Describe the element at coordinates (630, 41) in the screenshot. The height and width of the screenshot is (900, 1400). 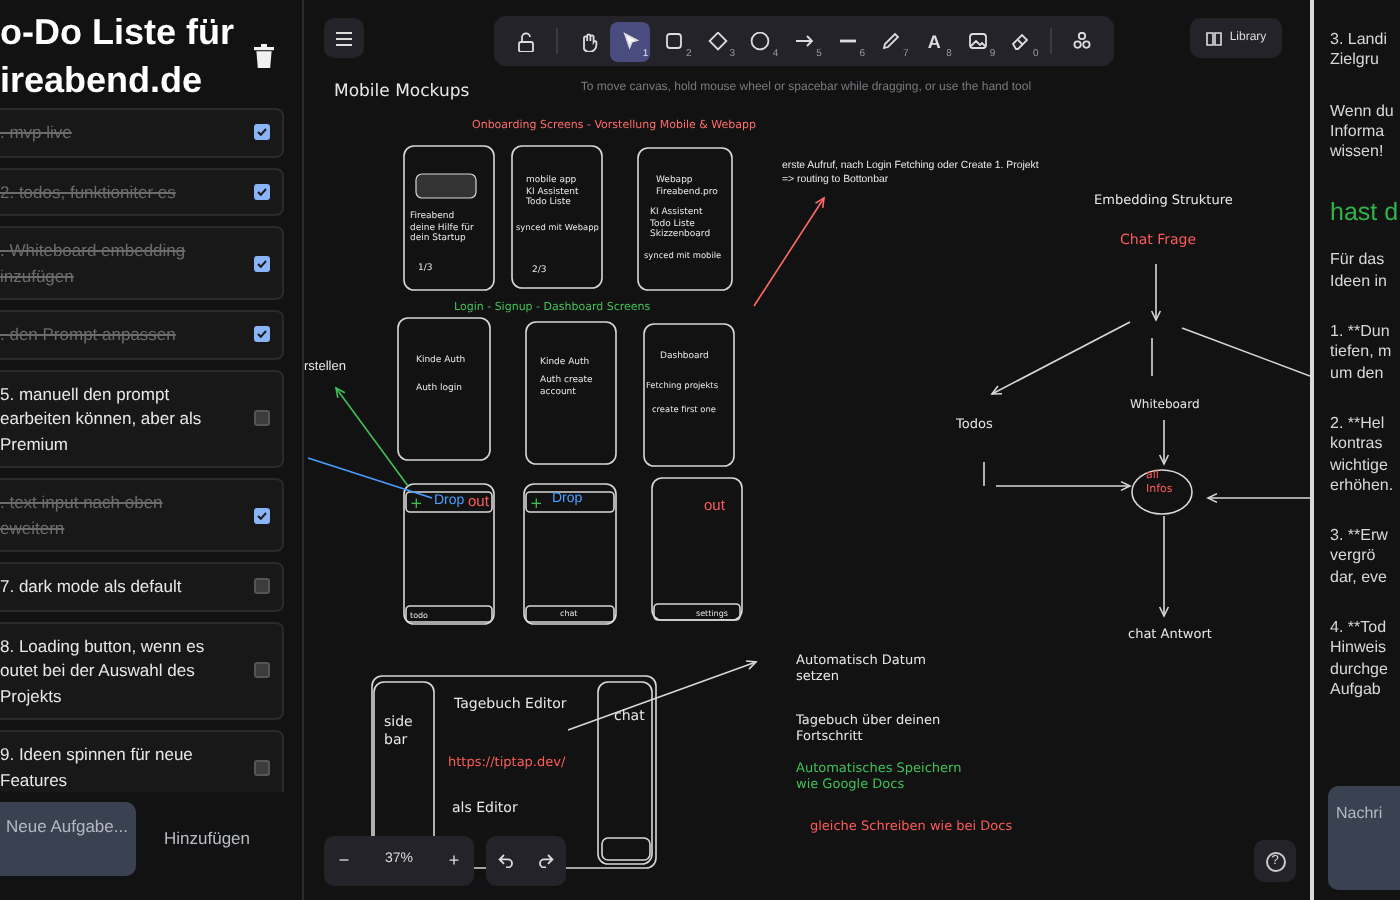
I see `pointer-icon` at that location.